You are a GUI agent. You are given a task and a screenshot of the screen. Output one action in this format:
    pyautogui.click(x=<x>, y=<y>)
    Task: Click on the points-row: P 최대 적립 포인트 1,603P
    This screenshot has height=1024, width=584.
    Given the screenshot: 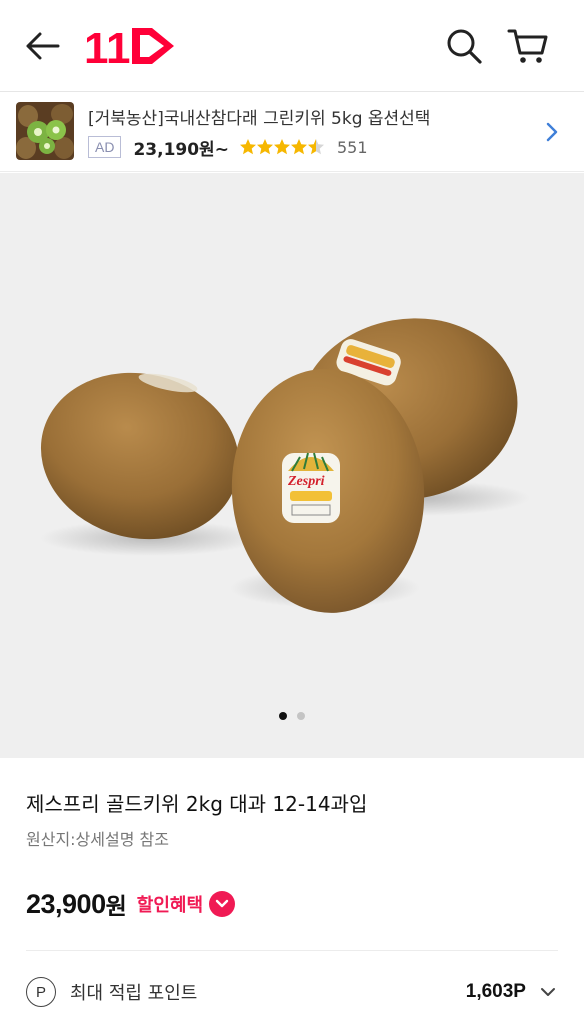 What is the action you would take?
    pyautogui.click(x=292, y=992)
    